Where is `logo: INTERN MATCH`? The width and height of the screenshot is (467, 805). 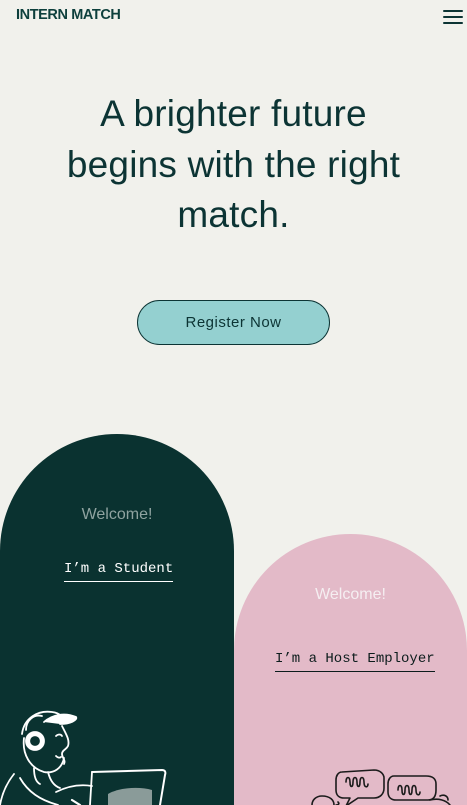
logo: INTERN MATCH is located at coordinates (68, 15).